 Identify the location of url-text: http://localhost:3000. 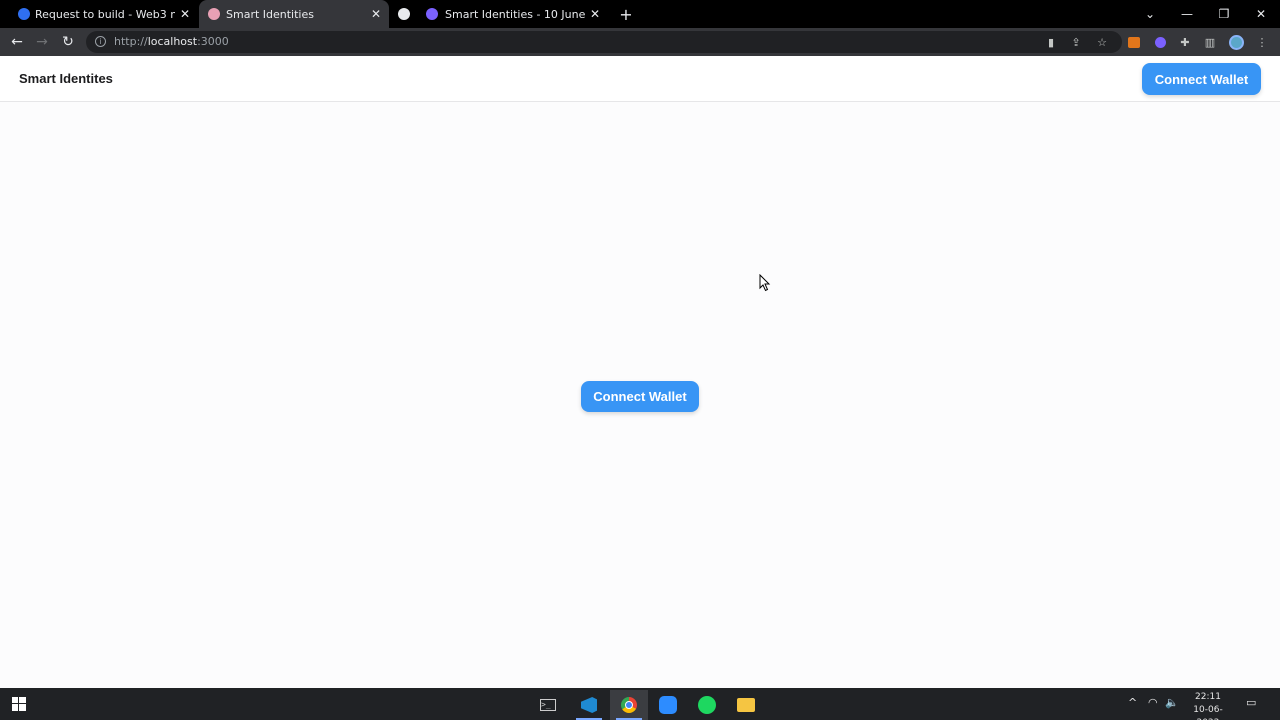
(171, 41).